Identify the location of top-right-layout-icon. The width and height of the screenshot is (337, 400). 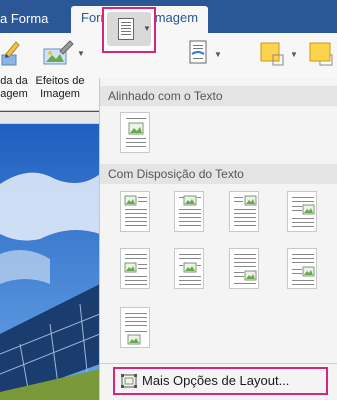
(245, 210).